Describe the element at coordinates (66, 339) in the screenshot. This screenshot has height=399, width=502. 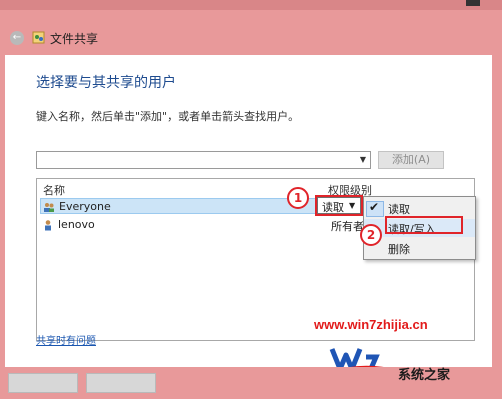
I see `sharing-trouble-link: 共享时有问题` at that location.